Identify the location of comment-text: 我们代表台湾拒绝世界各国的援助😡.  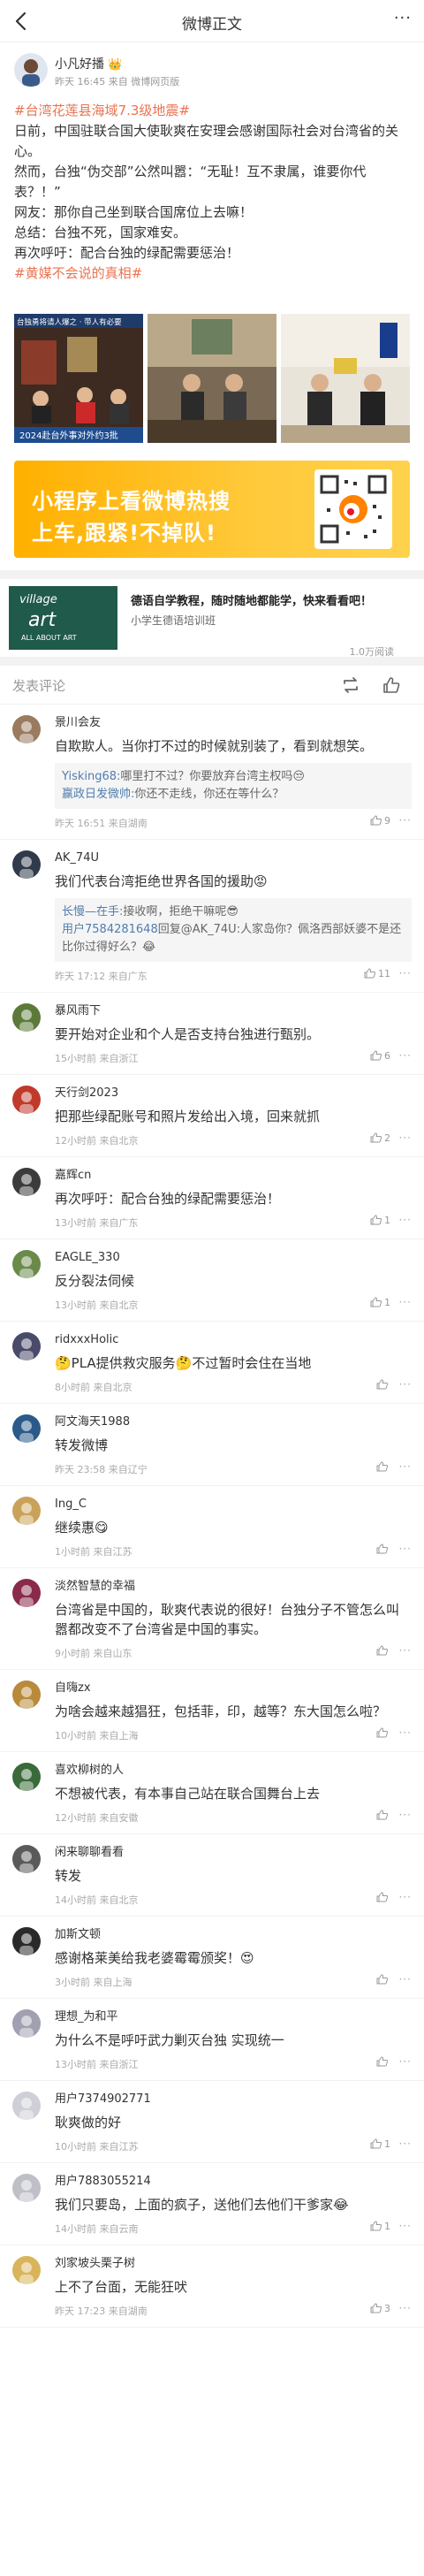
(161, 881).